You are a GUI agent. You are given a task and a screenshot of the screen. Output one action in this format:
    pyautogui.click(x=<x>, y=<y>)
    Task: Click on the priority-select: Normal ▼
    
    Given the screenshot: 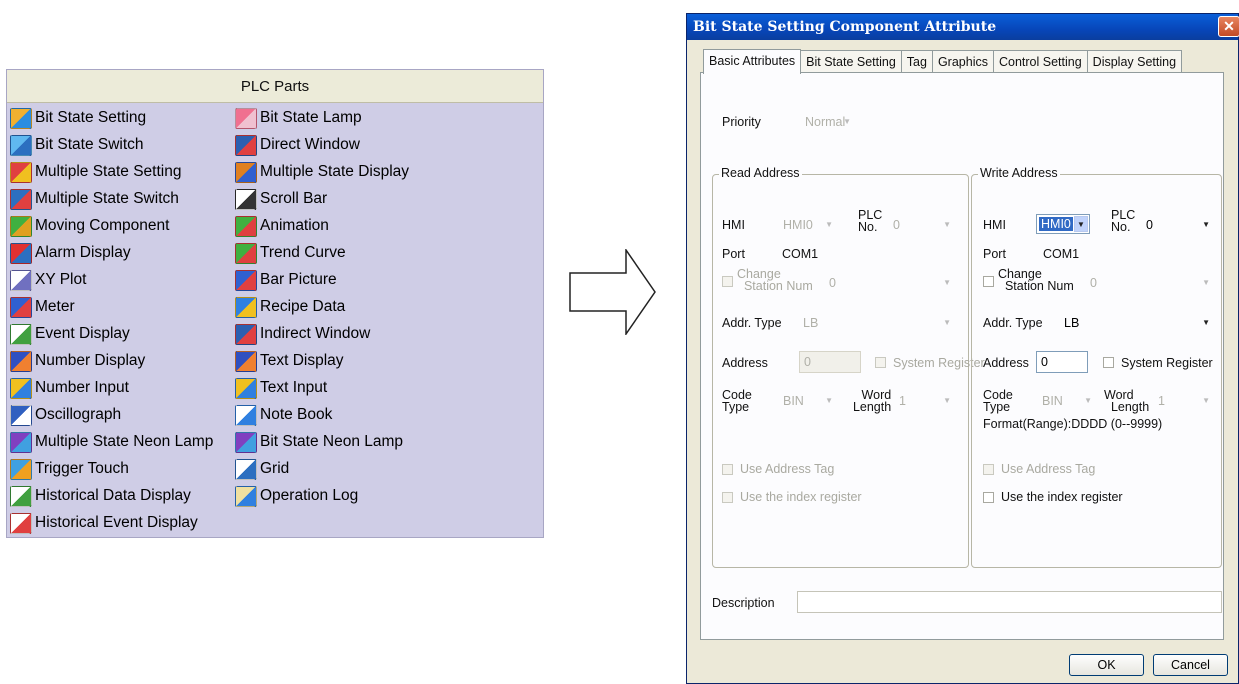 What is the action you would take?
    pyautogui.click(x=828, y=122)
    